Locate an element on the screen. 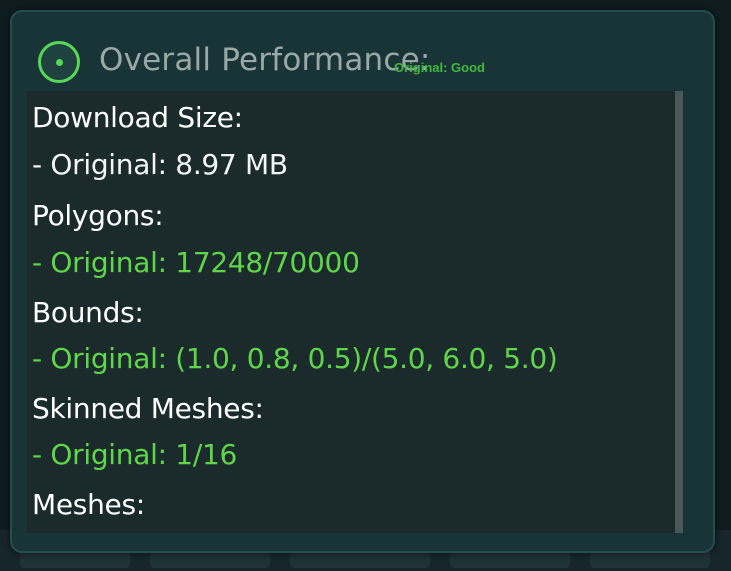 This screenshot has width=731, height=571. panel-title: Overall Performance: is located at coordinates (265, 60).